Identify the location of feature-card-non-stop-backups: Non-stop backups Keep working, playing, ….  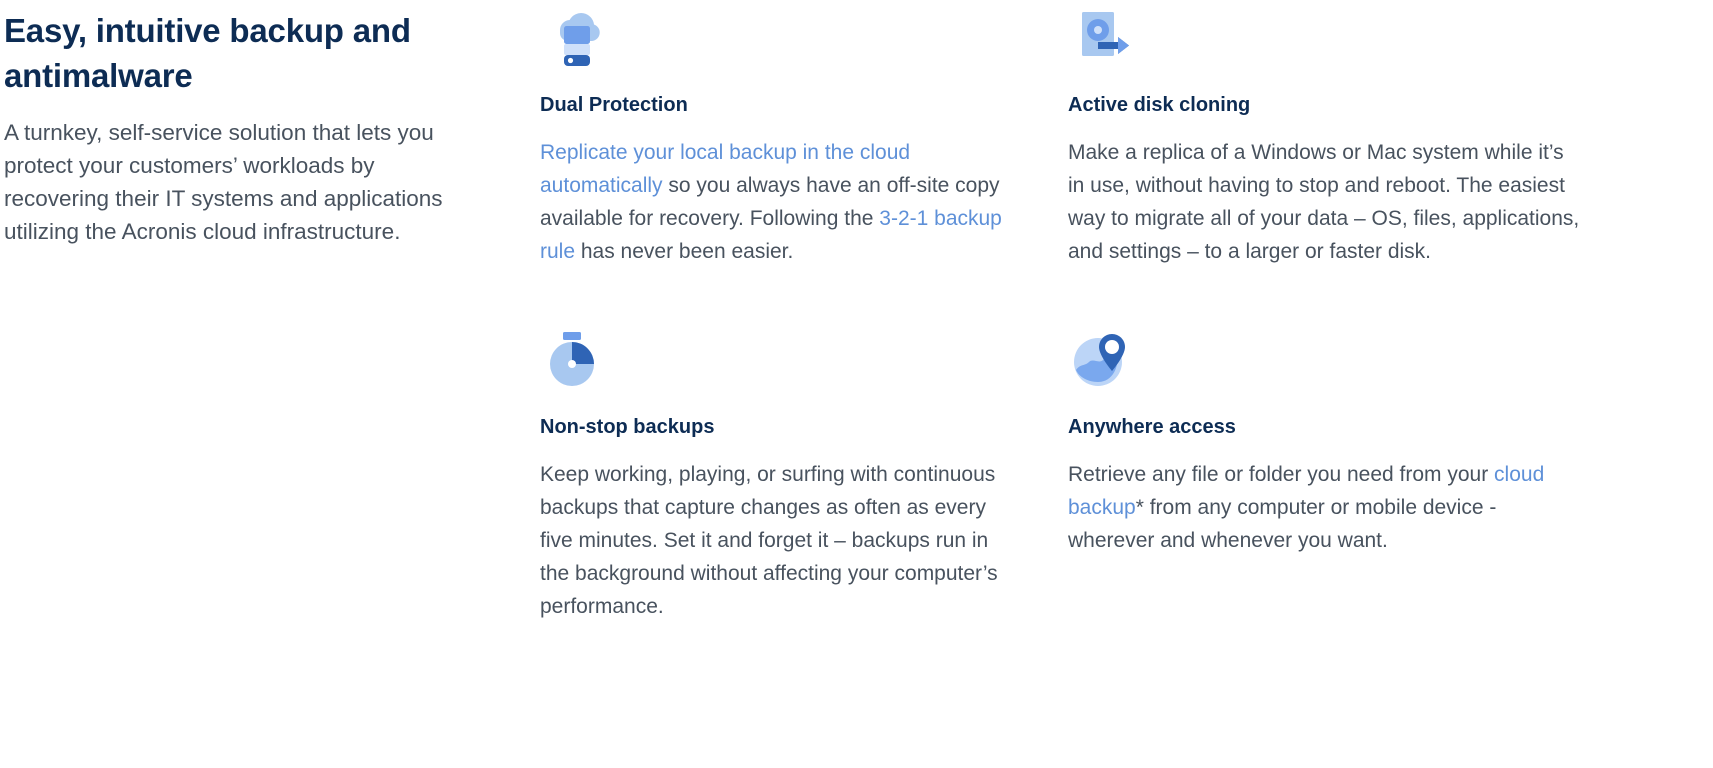
(800, 445).